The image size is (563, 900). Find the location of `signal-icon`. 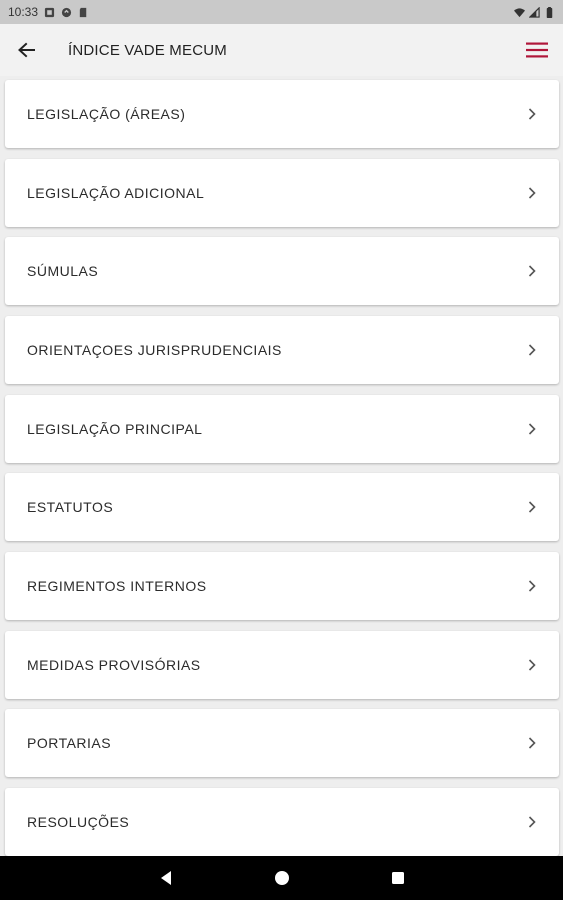

signal-icon is located at coordinates (534, 12).